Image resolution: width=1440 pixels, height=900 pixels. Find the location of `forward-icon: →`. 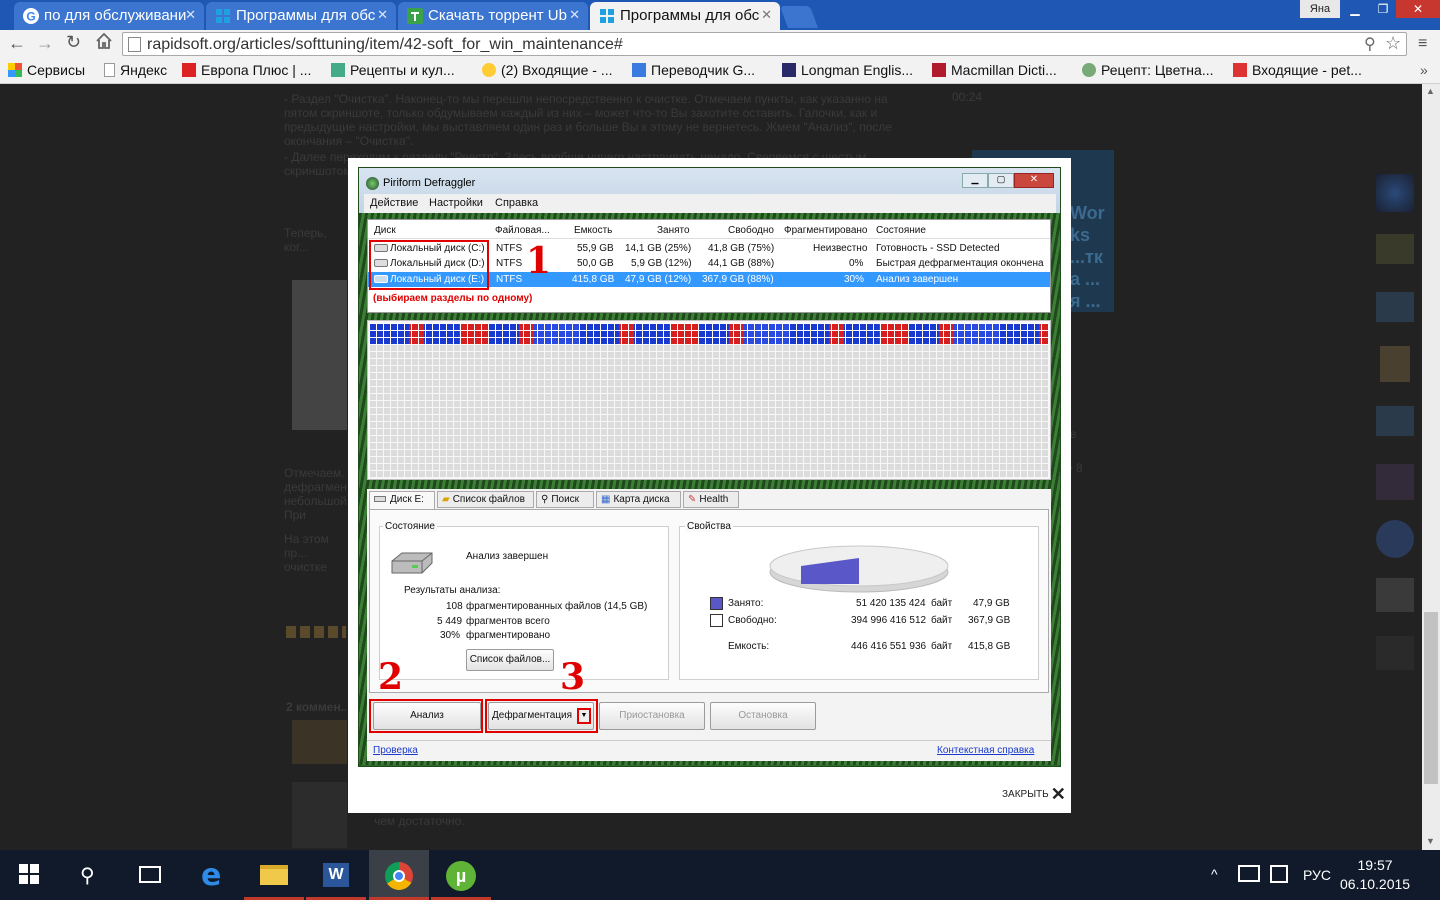

forward-icon: → is located at coordinates (45, 43).